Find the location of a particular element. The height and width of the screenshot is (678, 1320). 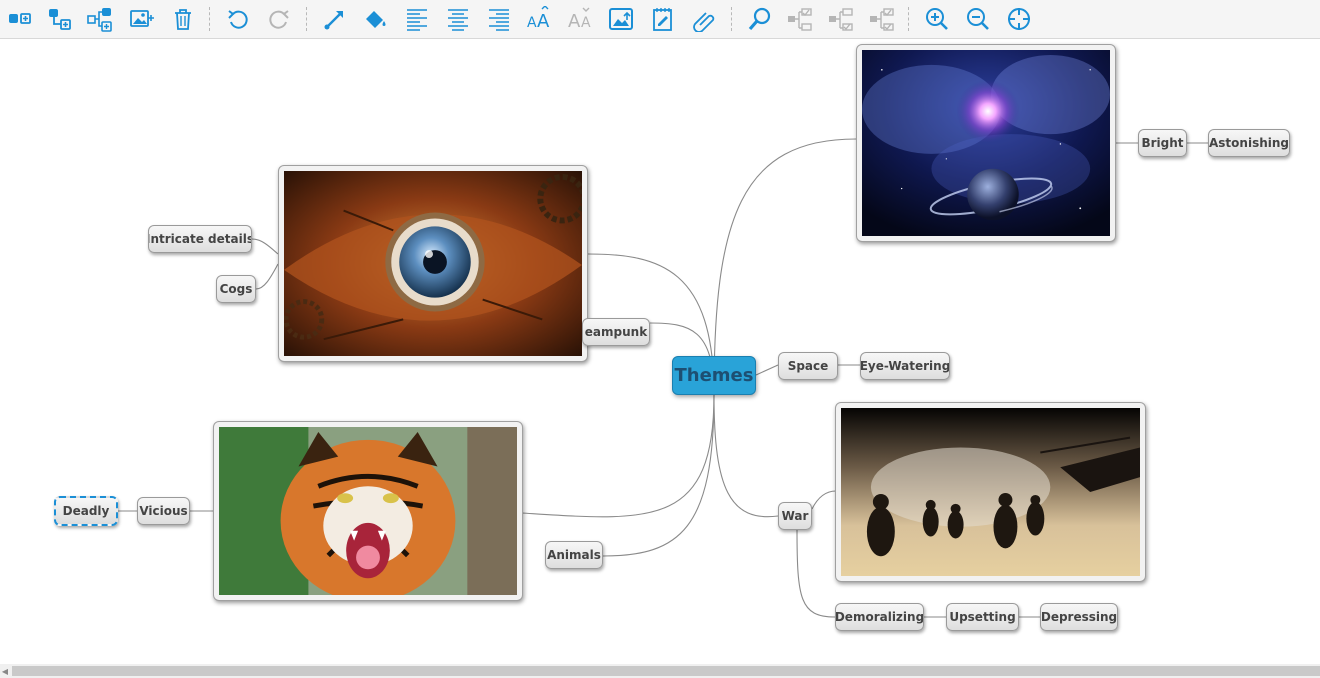

topic-depressing-label: Depressing is located at coordinates (1079, 617).